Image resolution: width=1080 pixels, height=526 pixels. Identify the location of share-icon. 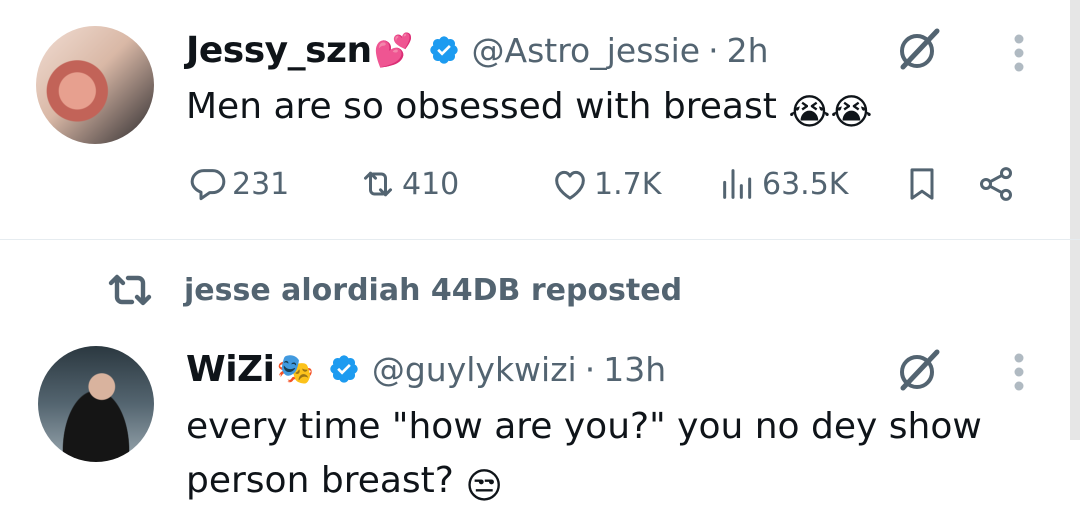
(996, 184).